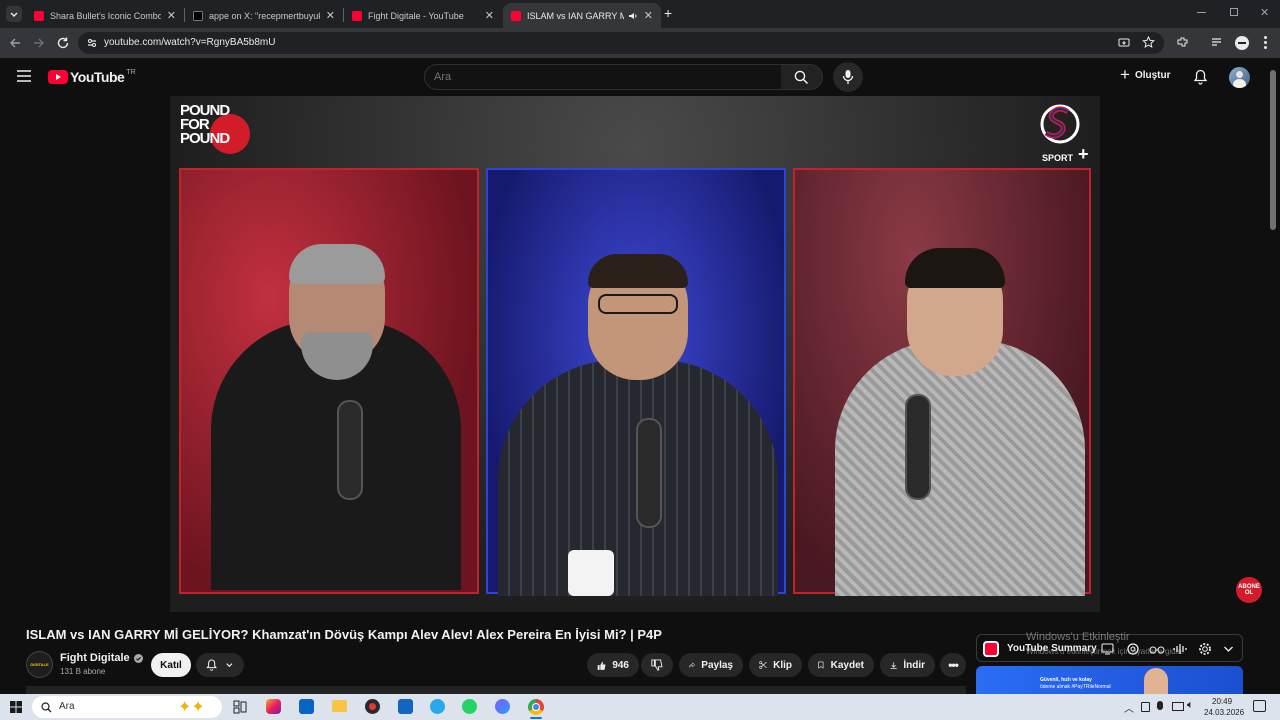 The width and height of the screenshot is (1280, 720). I want to click on address-bar: youtube.com/watch?v=RgnyBA5b8mU, so click(621, 43).